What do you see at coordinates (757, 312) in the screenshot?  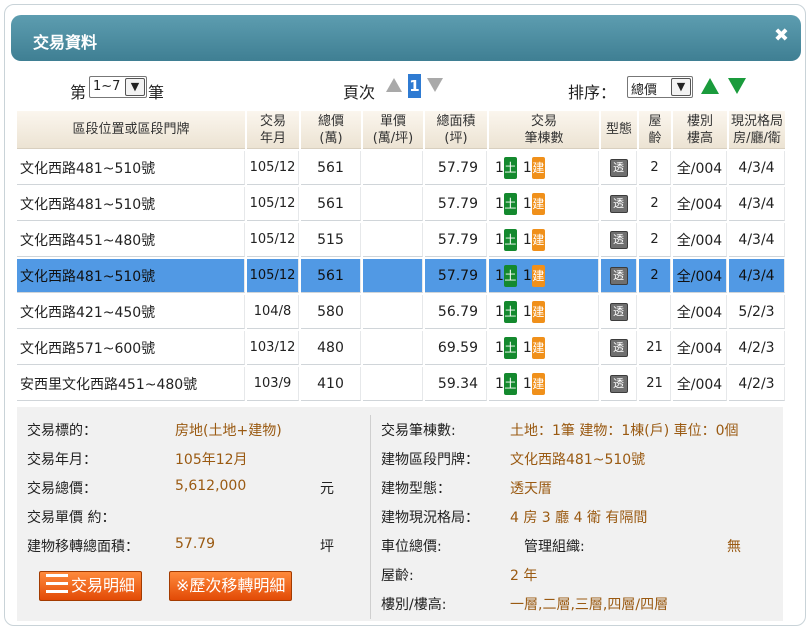 I see `cell-layout: 5/2/3` at bounding box center [757, 312].